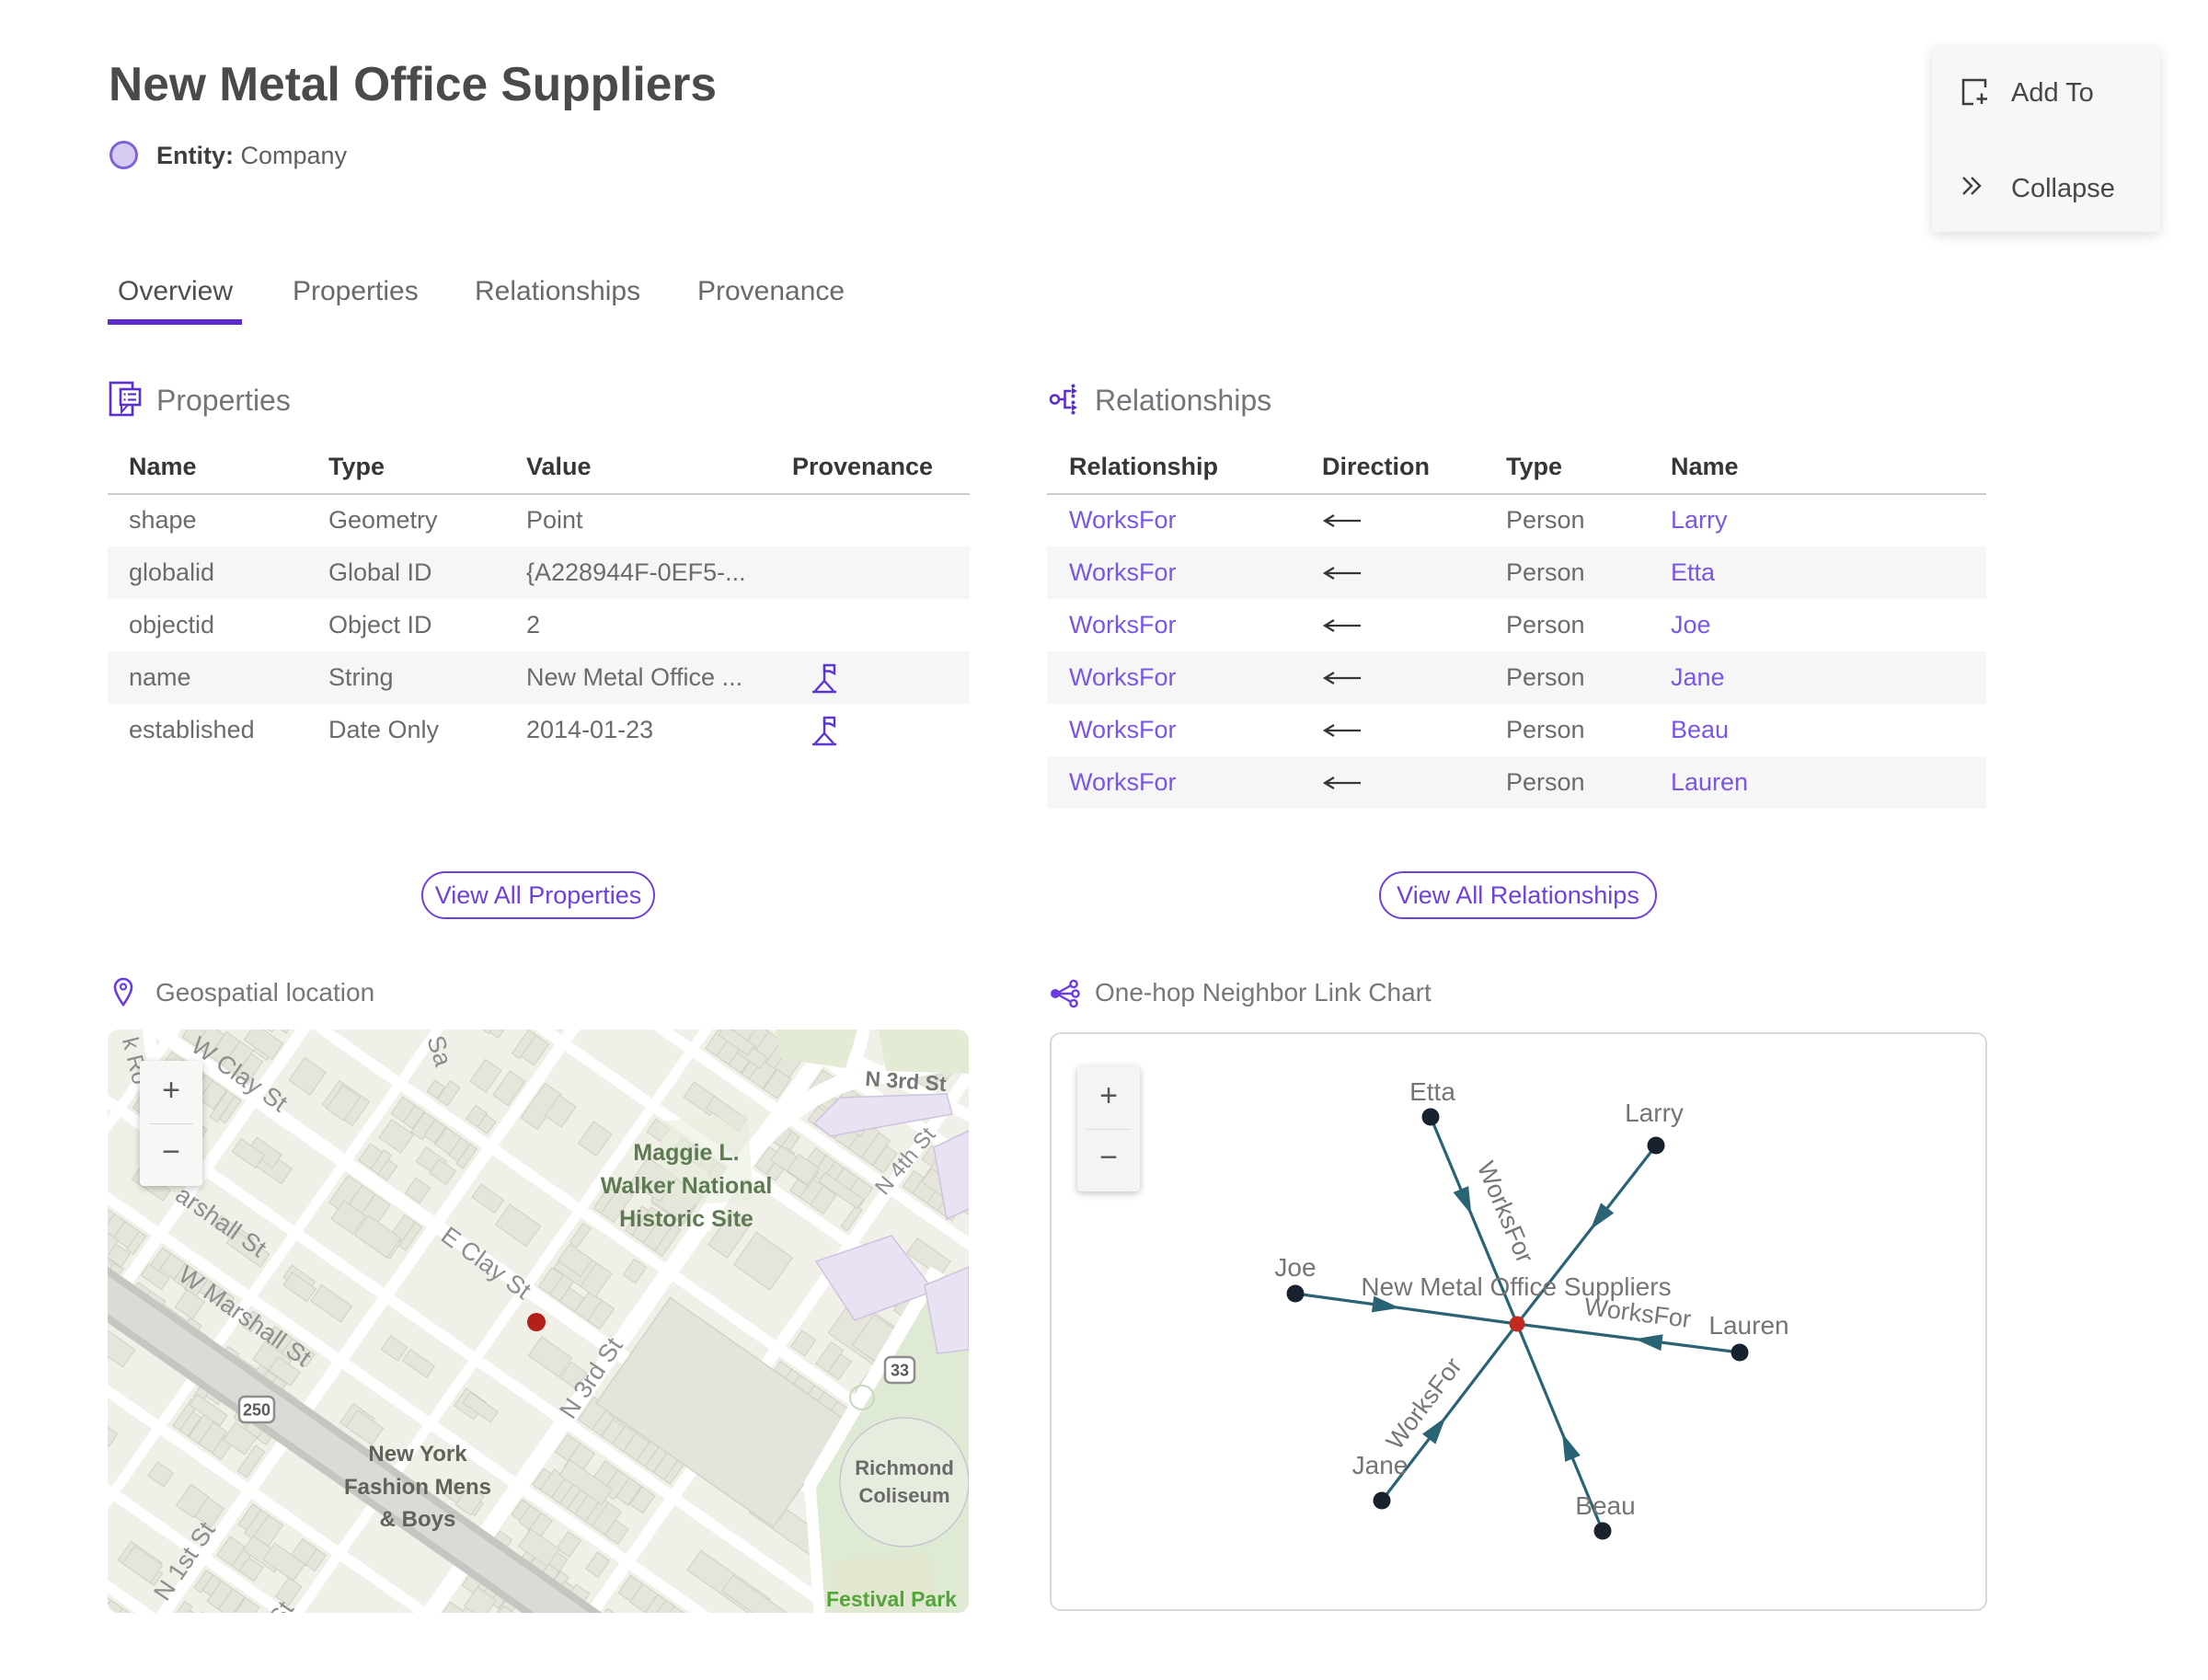  What do you see at coordinates (1295, 1267) in the screenshot?
I see `svg-text: Joe` at bounding box center [1295, 1267].